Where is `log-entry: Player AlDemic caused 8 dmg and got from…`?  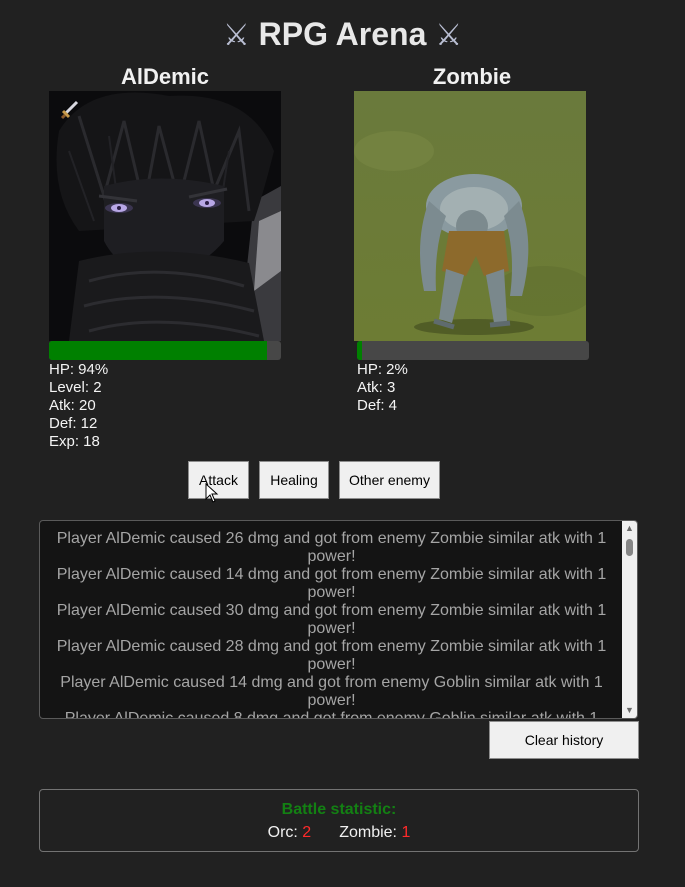
log-entry: Player AlDemic caused 8 dmg and got from… is located at coordinates (331, 714).